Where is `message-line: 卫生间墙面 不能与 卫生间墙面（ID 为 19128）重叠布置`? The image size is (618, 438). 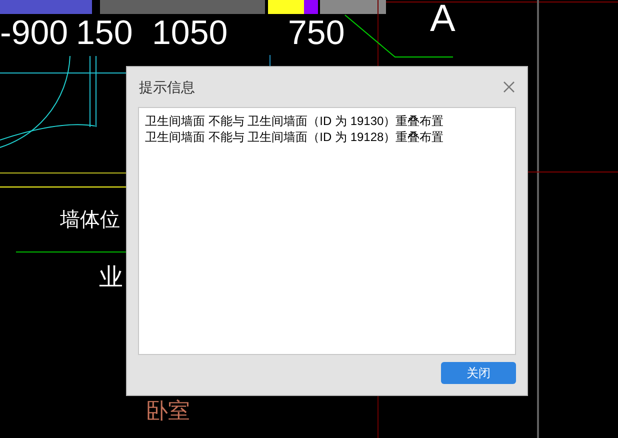
message-line: 卫生间墙面 不能与 卫生间墙面（ID 为 19128）重叠布置 is located at coordinates (295, 137).